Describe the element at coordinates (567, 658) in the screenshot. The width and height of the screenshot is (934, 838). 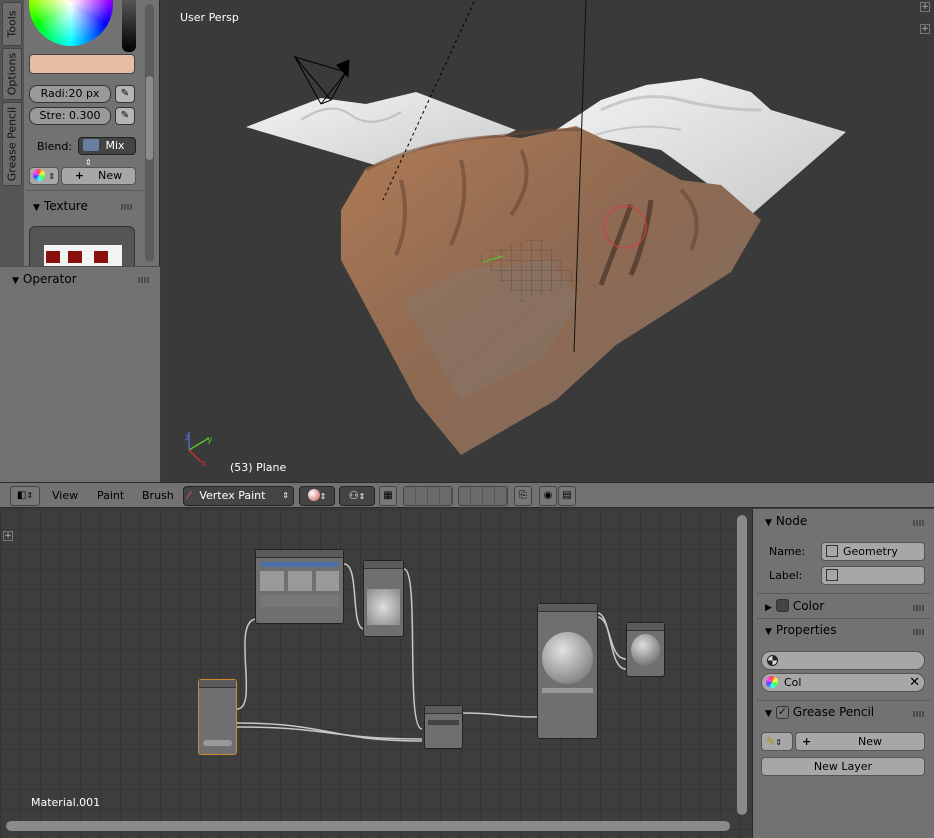
I see `node-material-preview` at that location.